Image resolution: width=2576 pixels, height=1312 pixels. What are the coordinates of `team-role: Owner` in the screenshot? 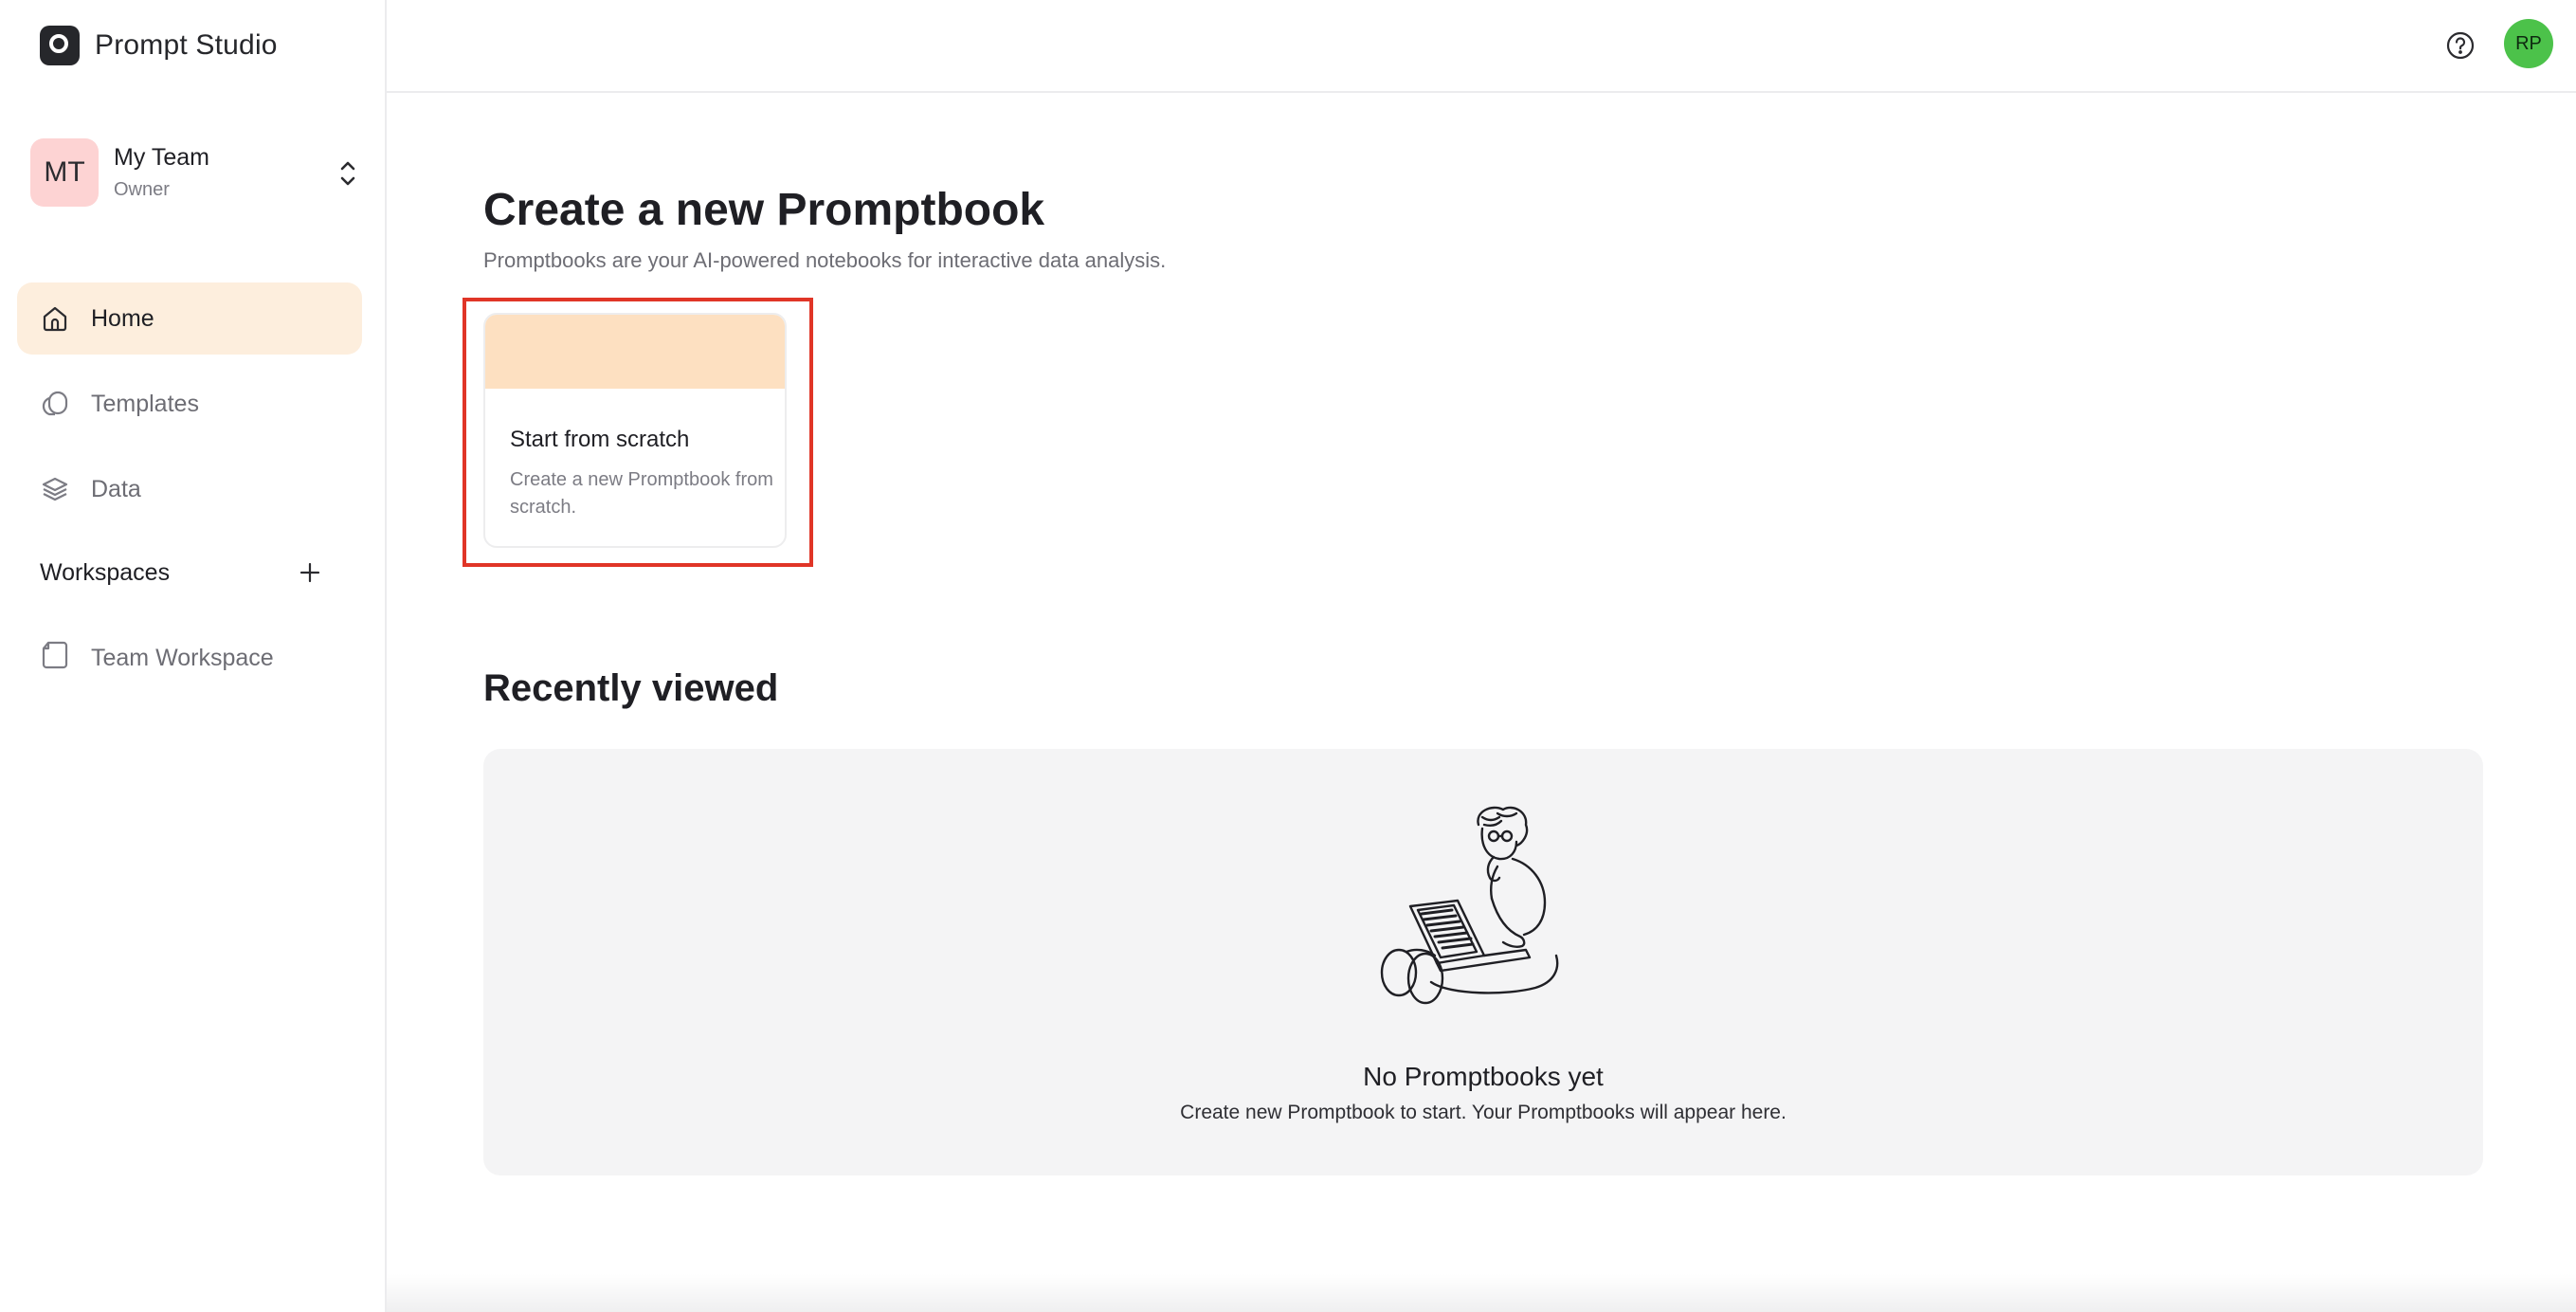 It's located at (142, 189).